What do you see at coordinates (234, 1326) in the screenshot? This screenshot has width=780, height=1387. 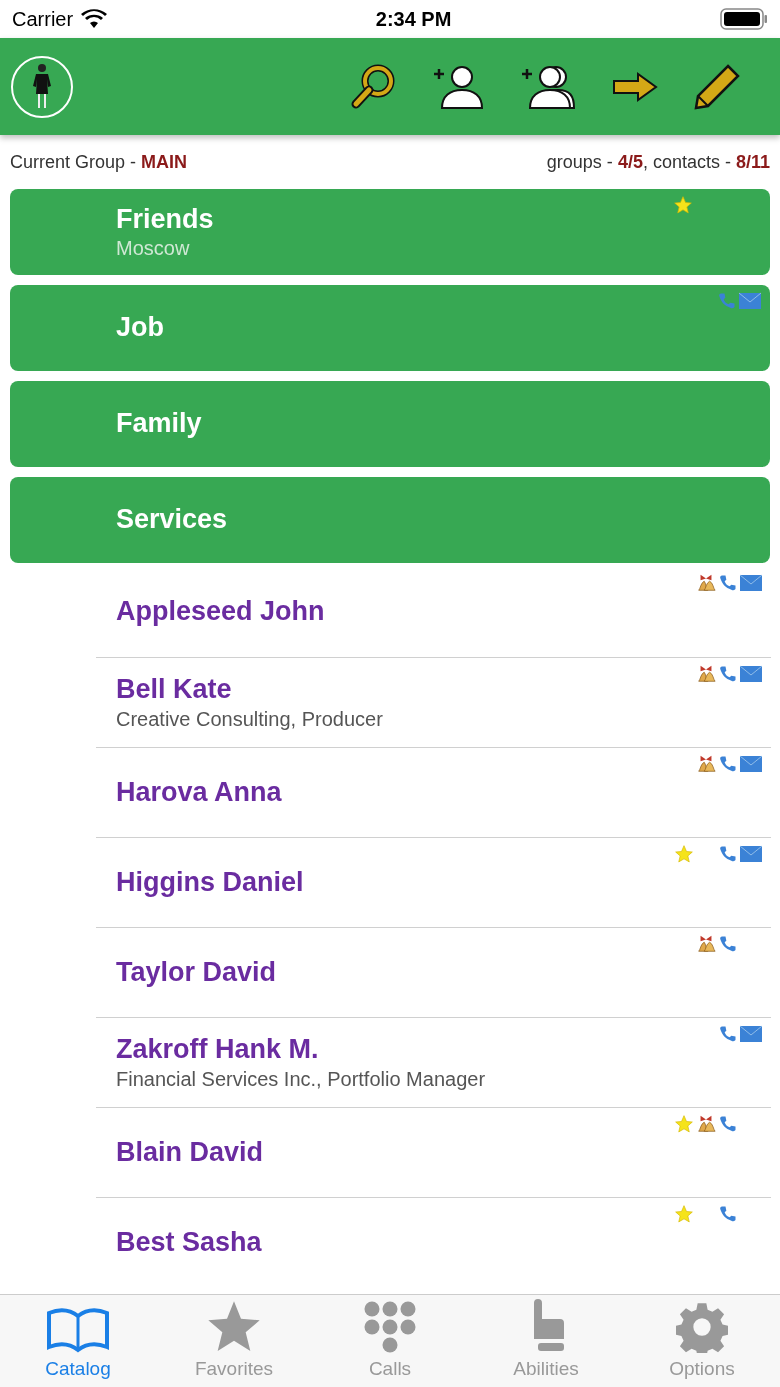 I see `star-icon` at bounding box center [234, 1326].